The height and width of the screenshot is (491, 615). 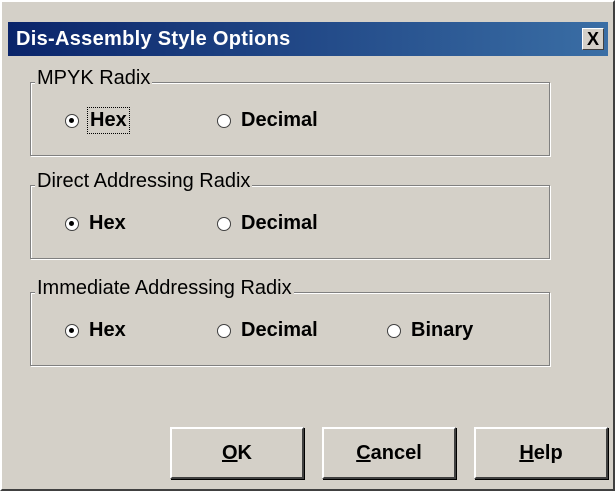 I want to click on help-label-rest: elp, so click(x=548, y=452).